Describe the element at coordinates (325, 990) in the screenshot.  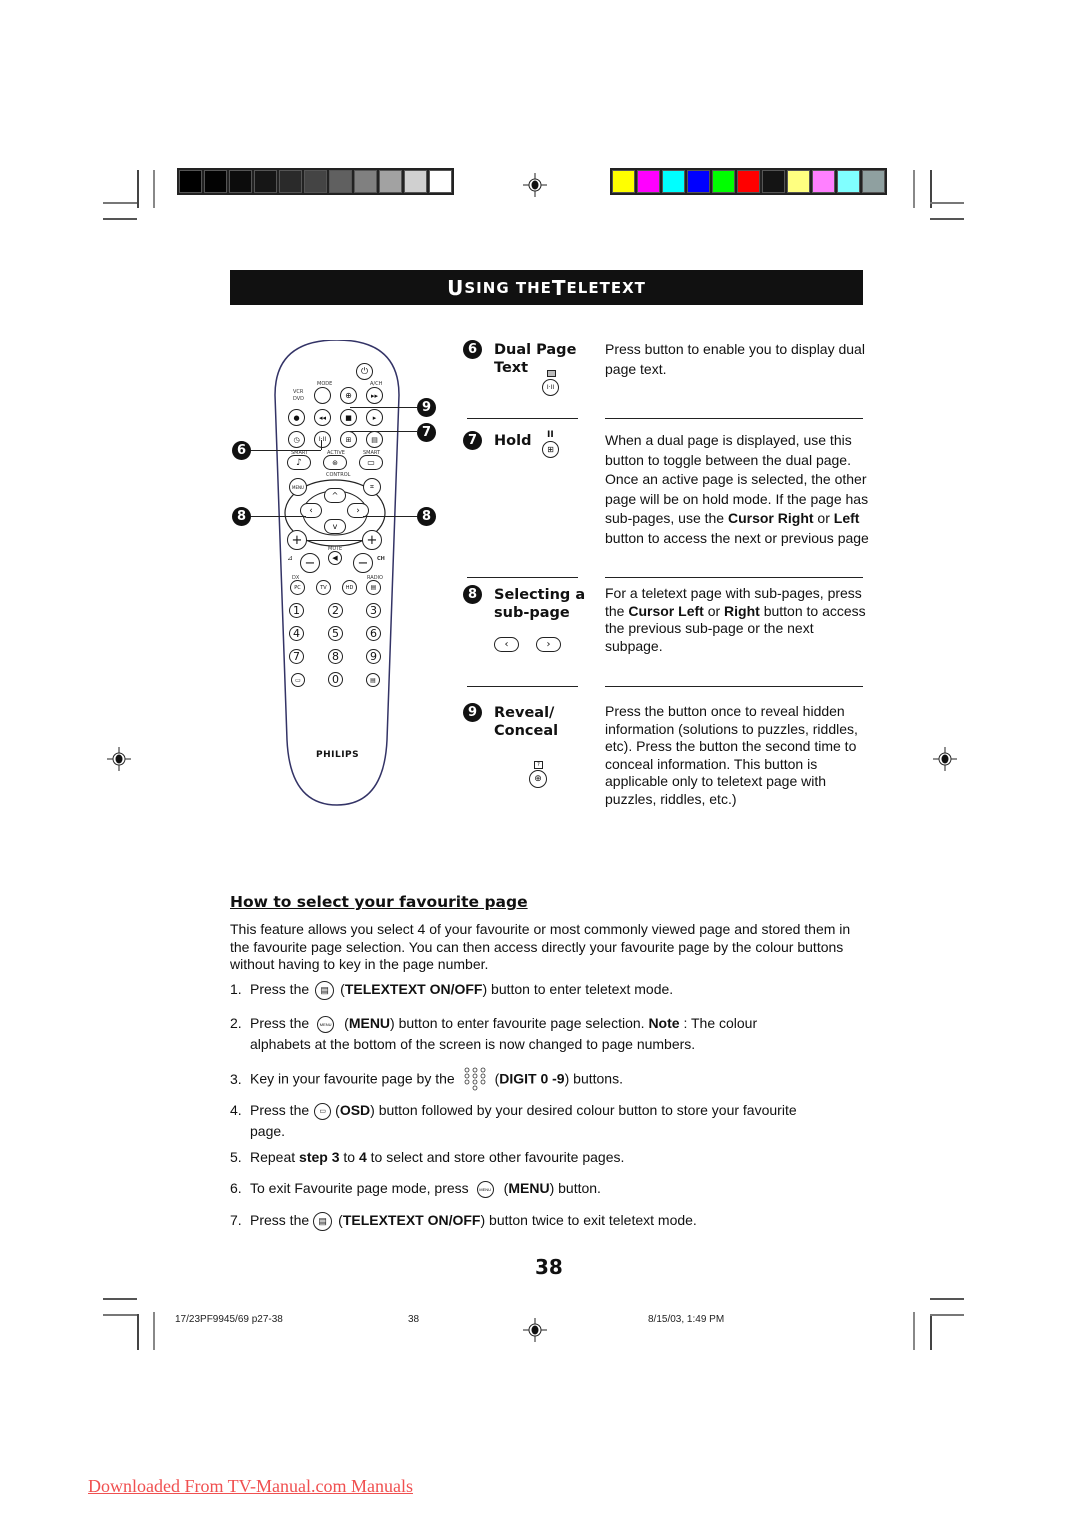
I see `teletext-button-icon: ▤` at that location.